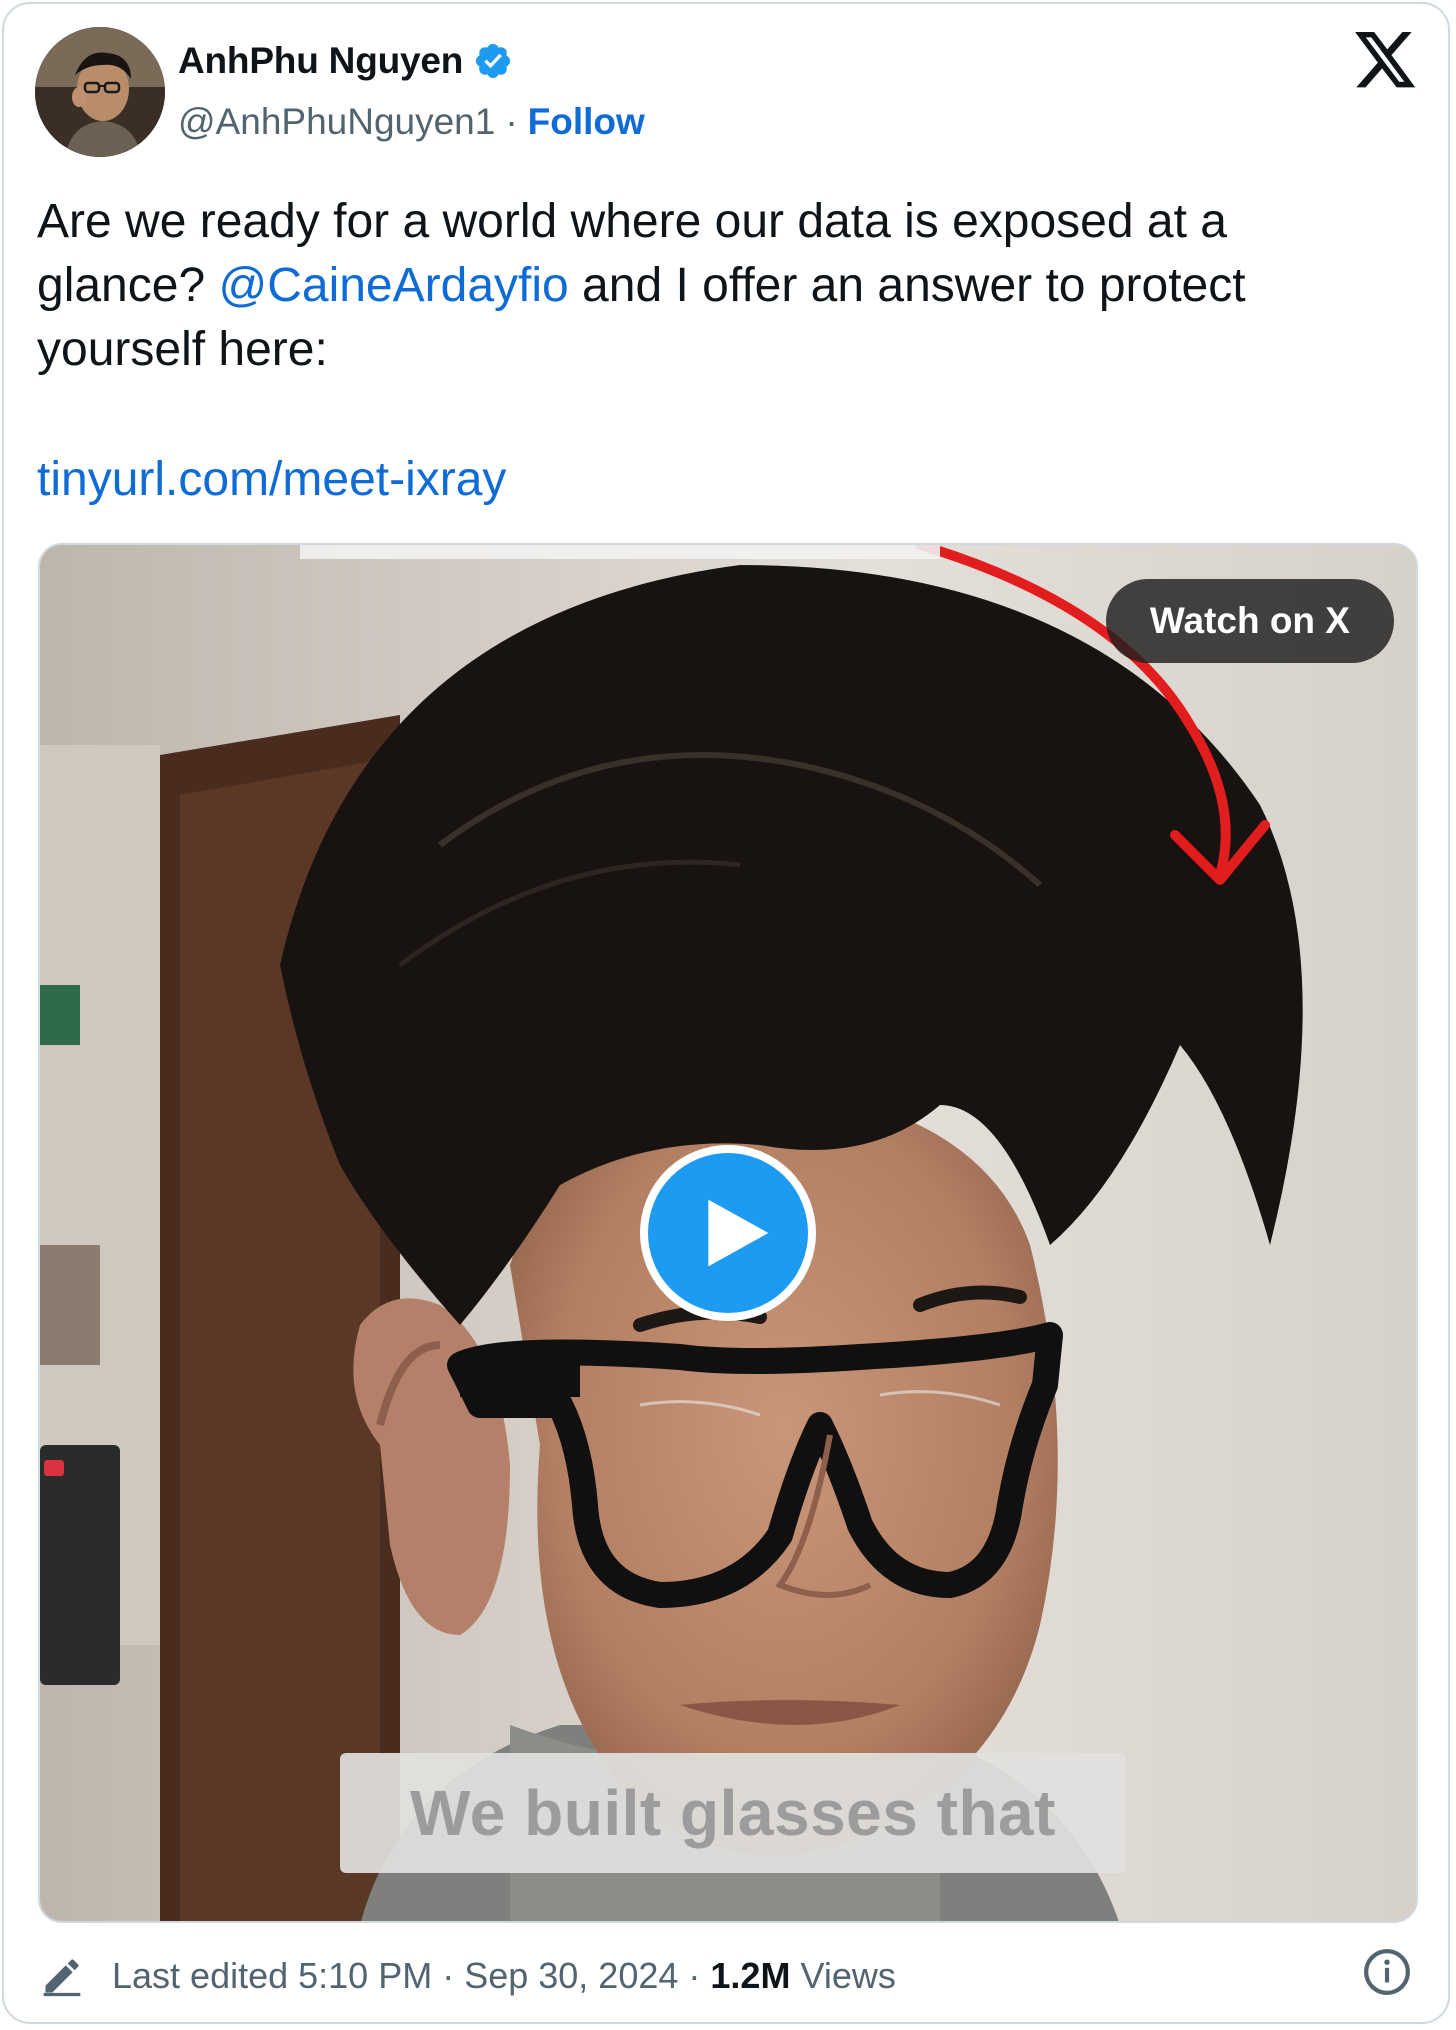 The image size is (1456, 2030). I want to click on edited-time: Last edited 5:10 PM, so click(272, 1976).